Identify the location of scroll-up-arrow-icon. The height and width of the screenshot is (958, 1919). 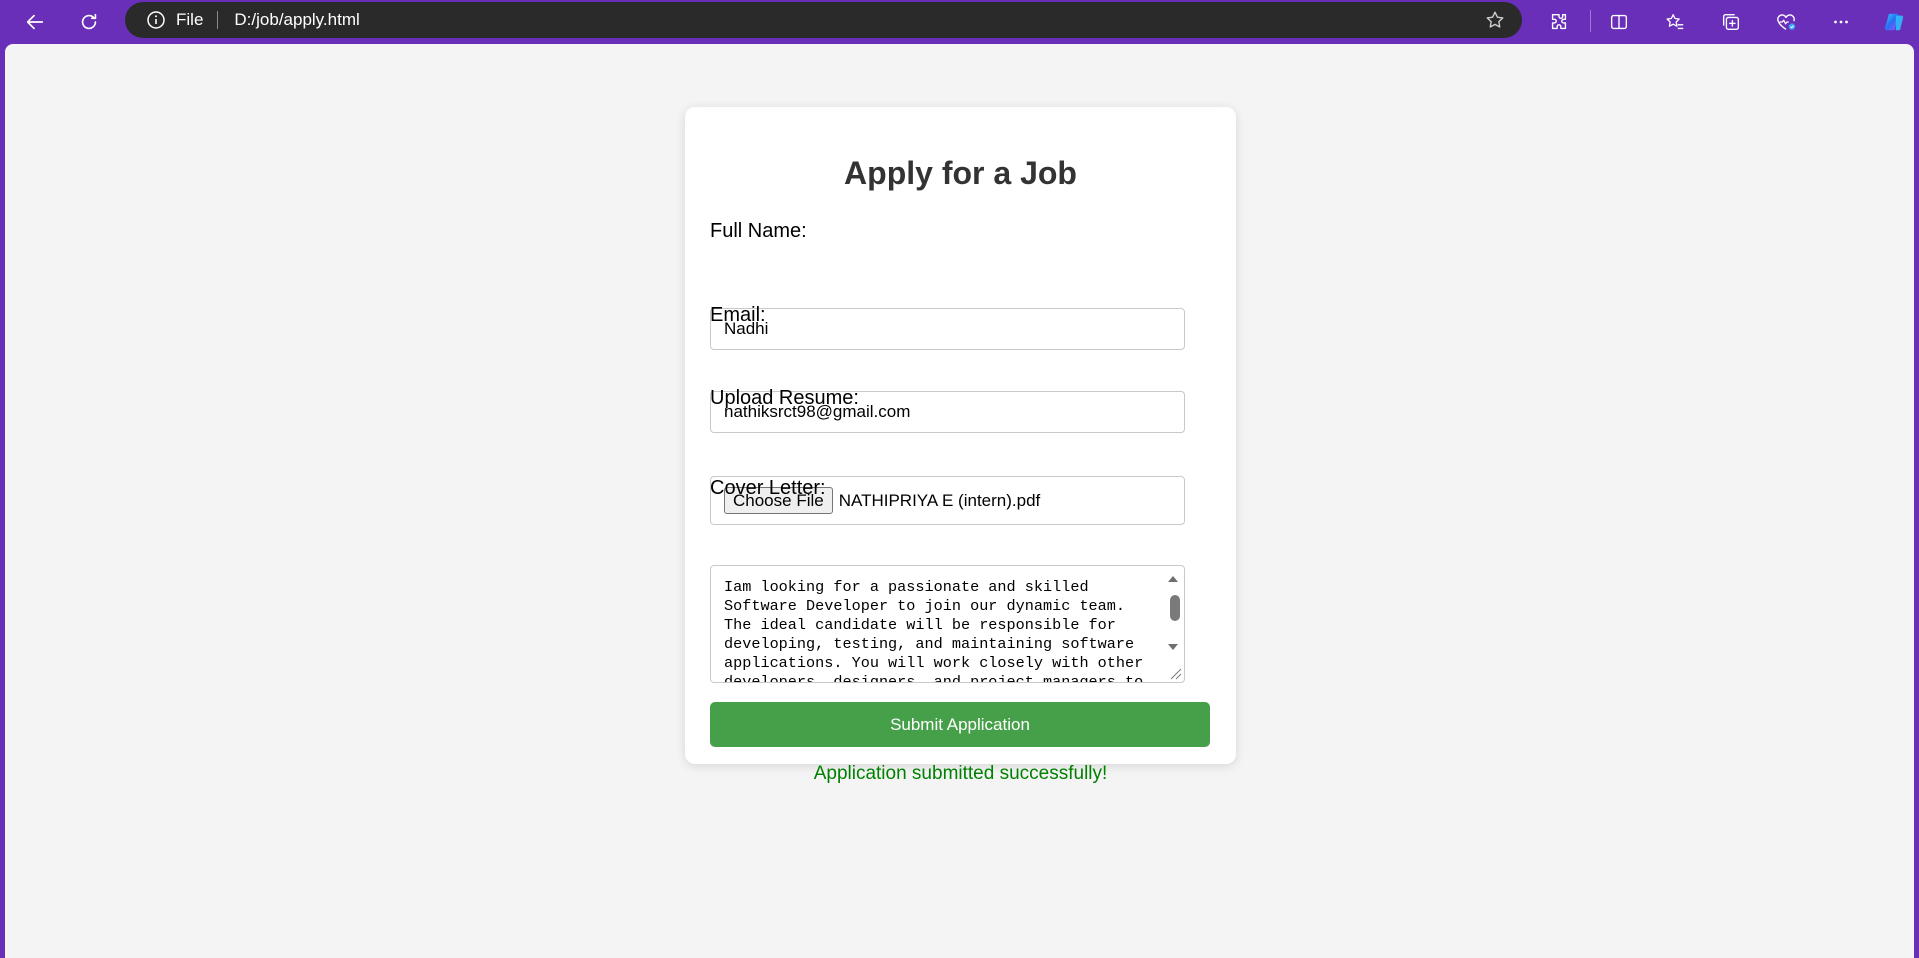
(1173, 579).